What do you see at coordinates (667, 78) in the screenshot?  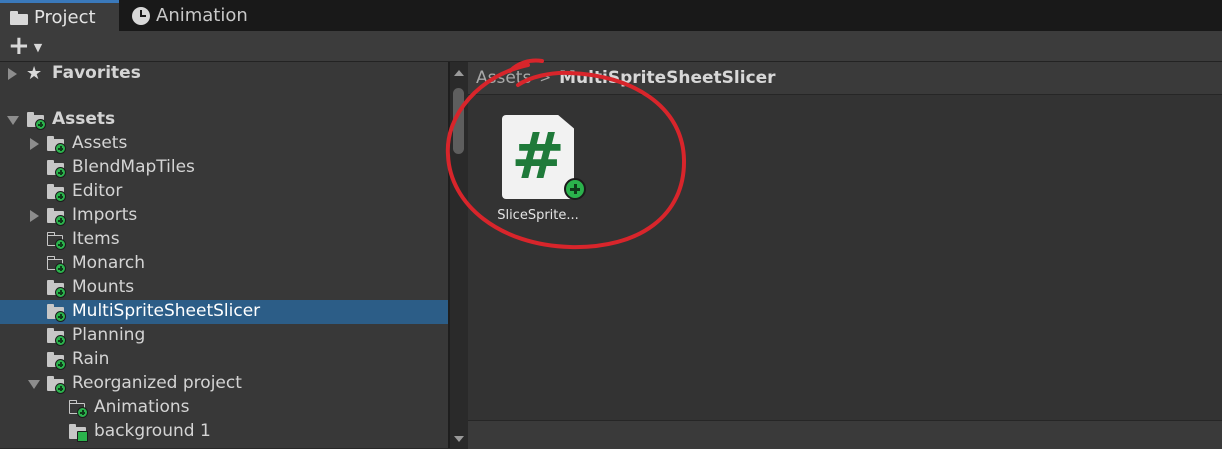 I see `breadcrumb-current: MultiSpriteSheetSlicer` at bounding box center [667, 78].